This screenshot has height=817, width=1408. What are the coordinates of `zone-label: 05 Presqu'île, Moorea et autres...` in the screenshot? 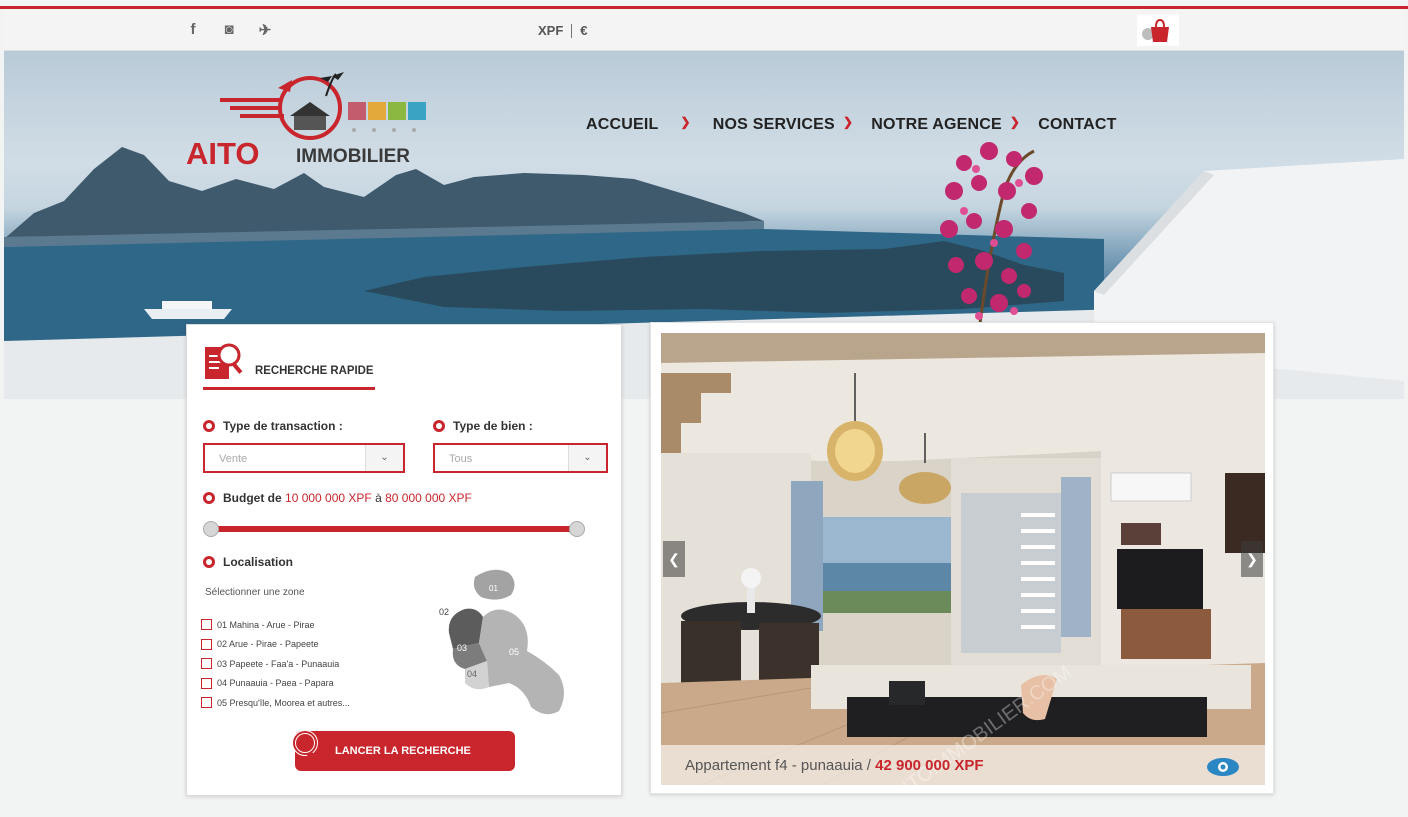 It's located at (283, 702).